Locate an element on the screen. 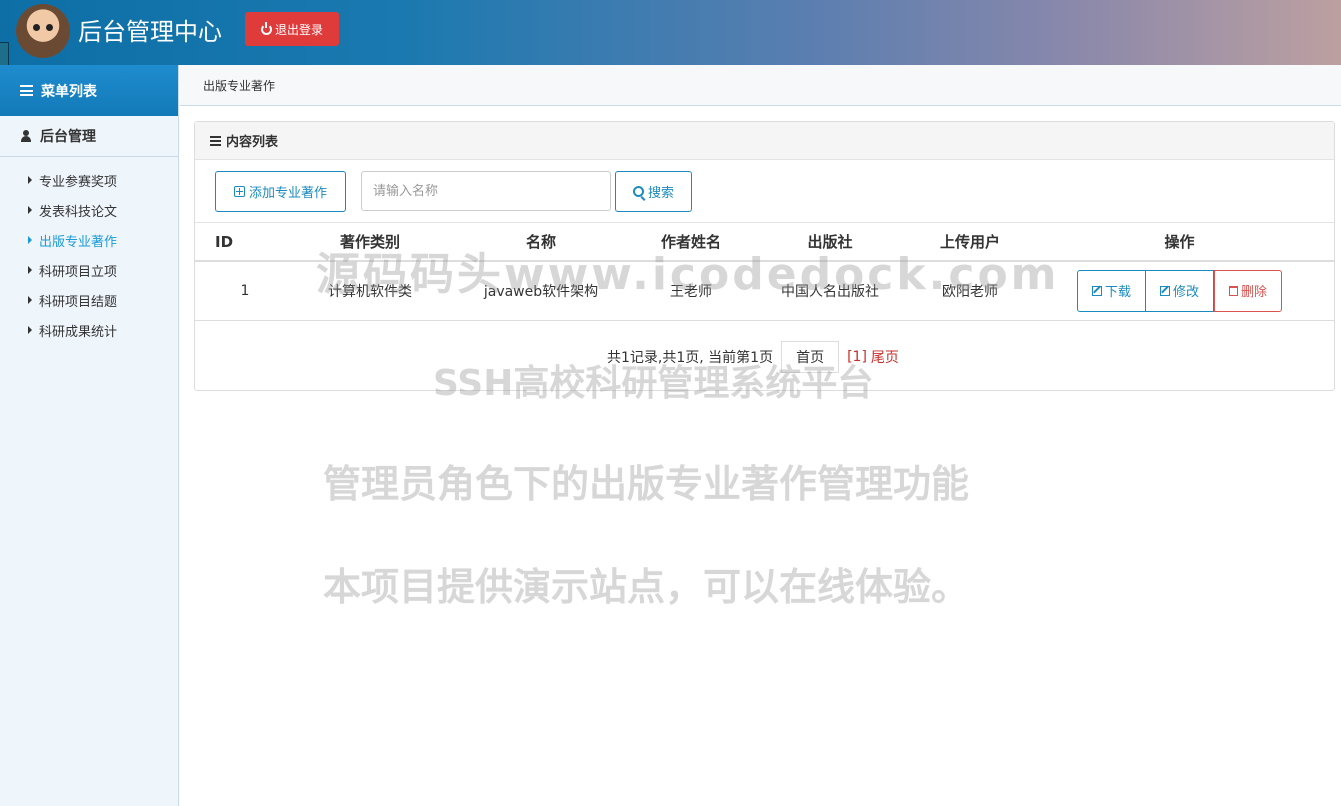 Image resolution: width=1341 pixels, height=806 pixels. sidebar-item-label: 出版专业著作 is located at coordinates (78, 242).